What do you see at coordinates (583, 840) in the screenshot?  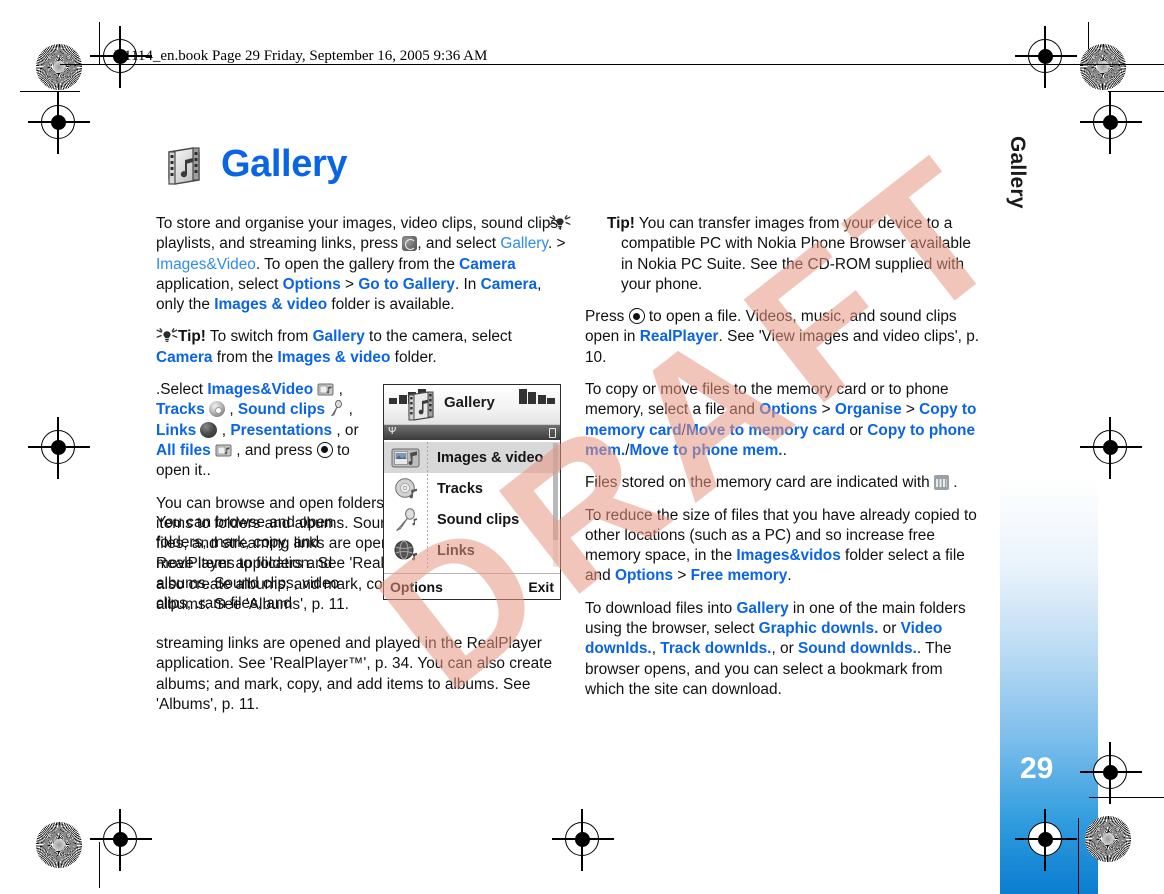 I see `registration-mark-bottom-center` at bounding box center [583, 840].